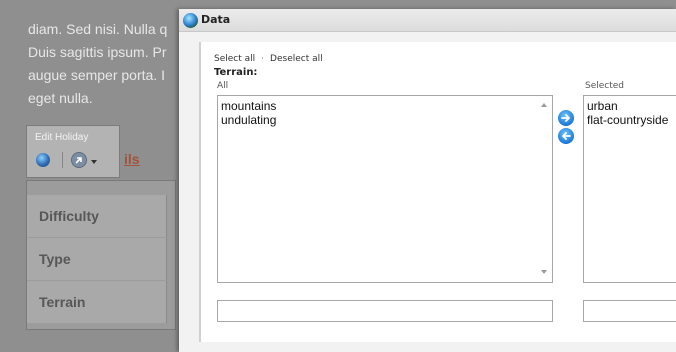 Image resolution: width=676 pixels, height=352 pixels. I want to click on field-row-difficulty: Difficulty, so click(97, 216).